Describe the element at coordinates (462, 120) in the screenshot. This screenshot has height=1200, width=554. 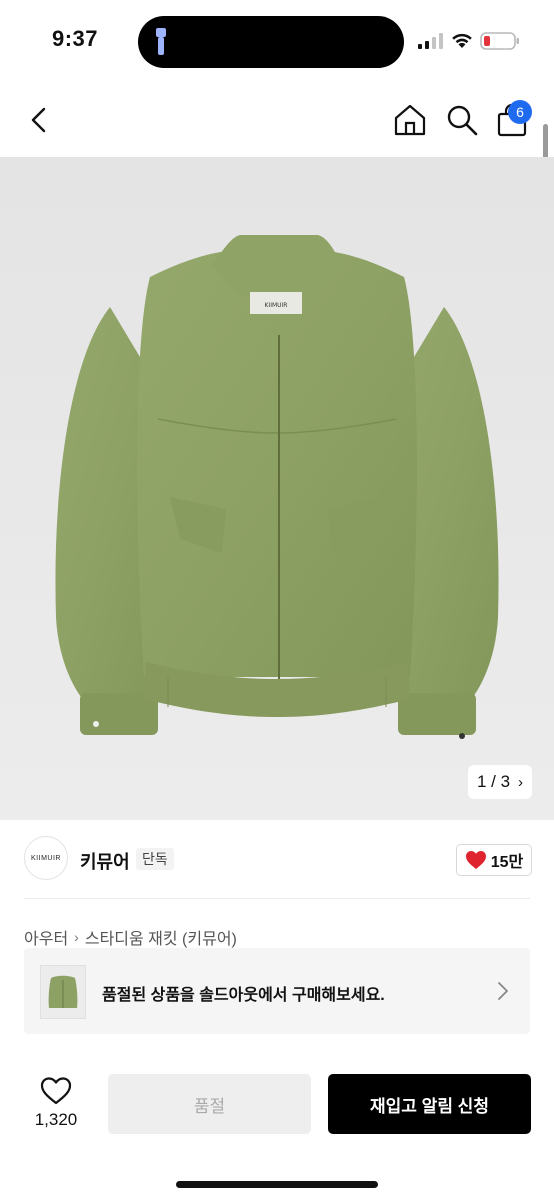
I see `search-icon` at that location.